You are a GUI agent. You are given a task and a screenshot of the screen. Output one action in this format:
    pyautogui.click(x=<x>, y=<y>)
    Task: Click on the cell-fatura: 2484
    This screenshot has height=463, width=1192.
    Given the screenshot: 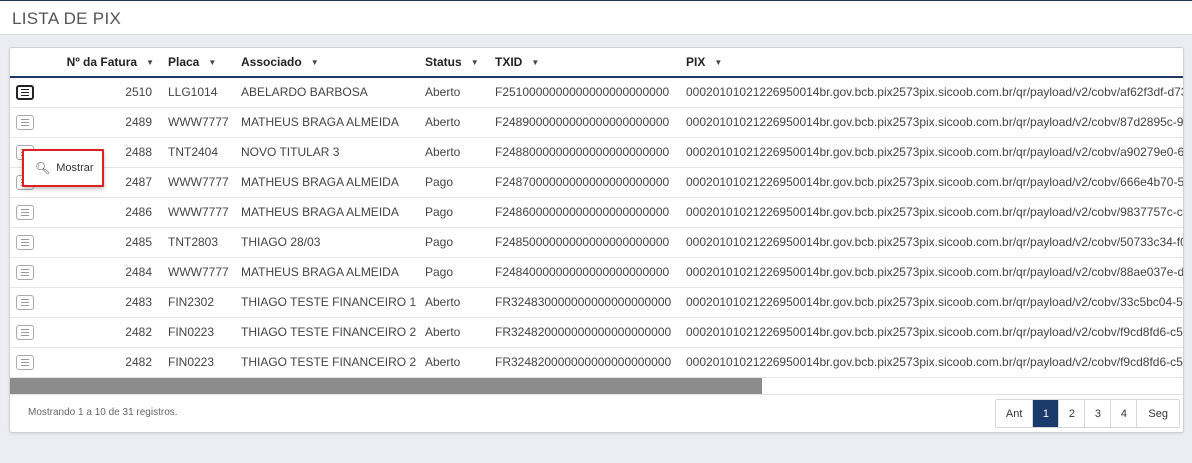 What is the action you would take?
    pyautogui.click(x=105, y=272)
    